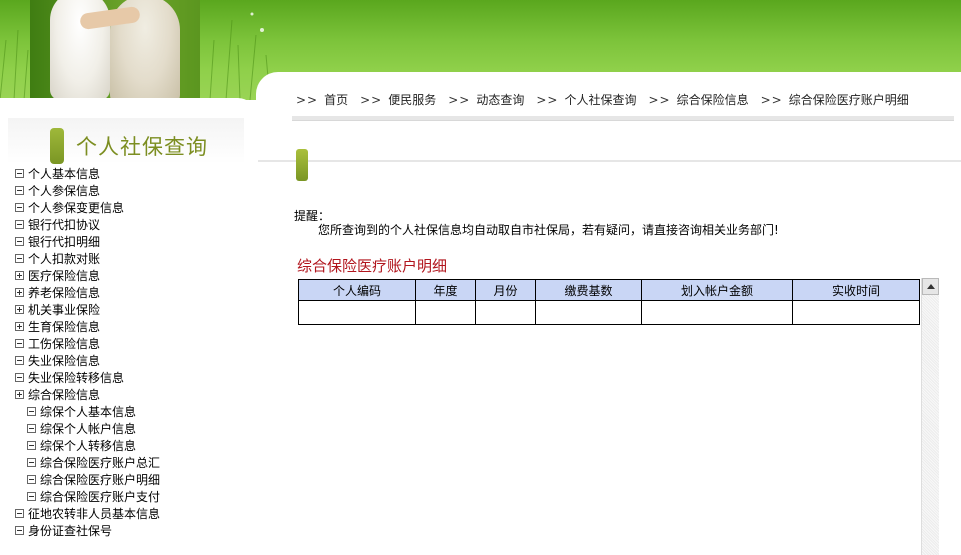 Image resolution: width=961 pixels, height=555 pixels. I want to click on sidebar-item-label: 银行代扣协议, so click(64, 225).